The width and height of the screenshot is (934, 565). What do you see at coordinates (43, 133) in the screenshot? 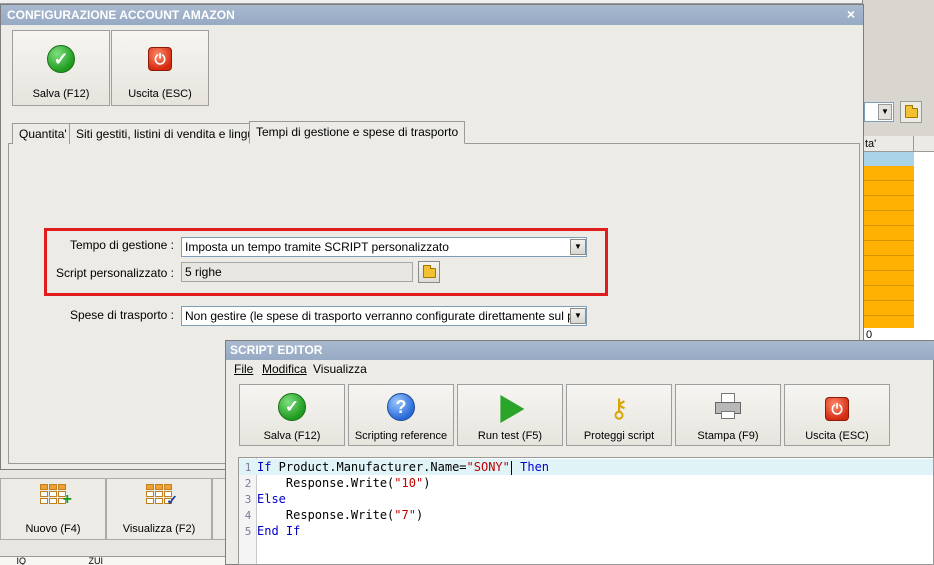
I see `tab-quantita: Quantita'` at bounding box center [43, 133].